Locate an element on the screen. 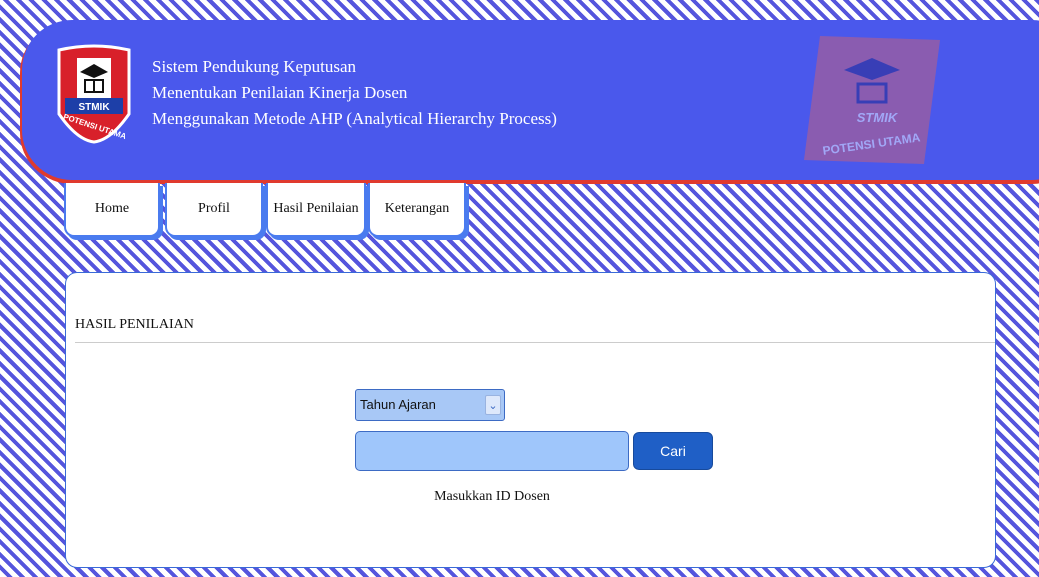 The image size is (1039, 577). dosen-id-input is located at coordinates (492, 451).